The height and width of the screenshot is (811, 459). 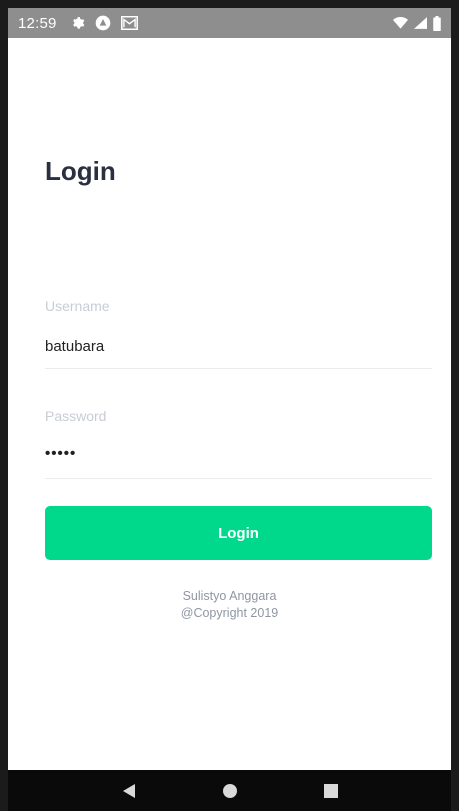 What do you see at coordinates (238, 533) in the screenshot?
I see `login-button: Login` at bounding box center [238, 533].